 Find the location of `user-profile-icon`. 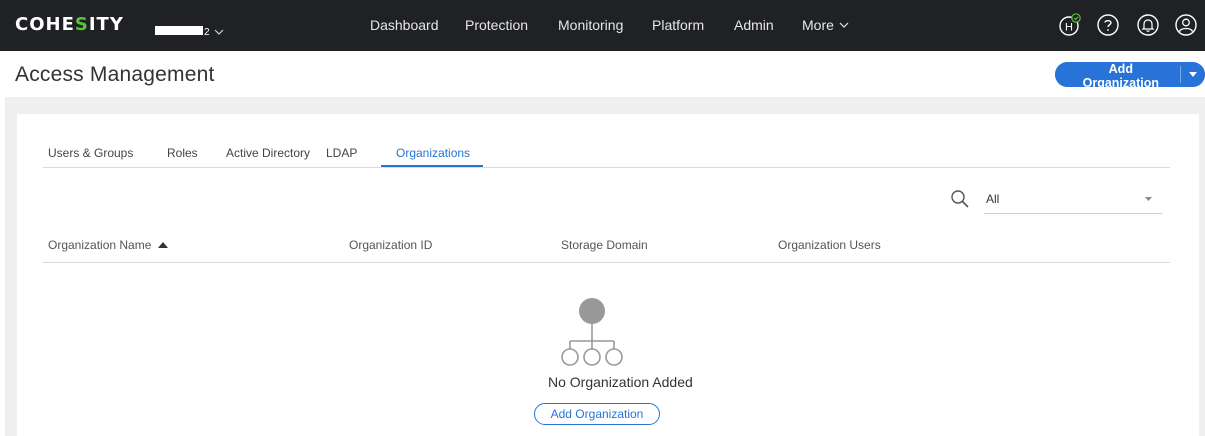

user-profile-icon is located at coordinates (1186, 25).